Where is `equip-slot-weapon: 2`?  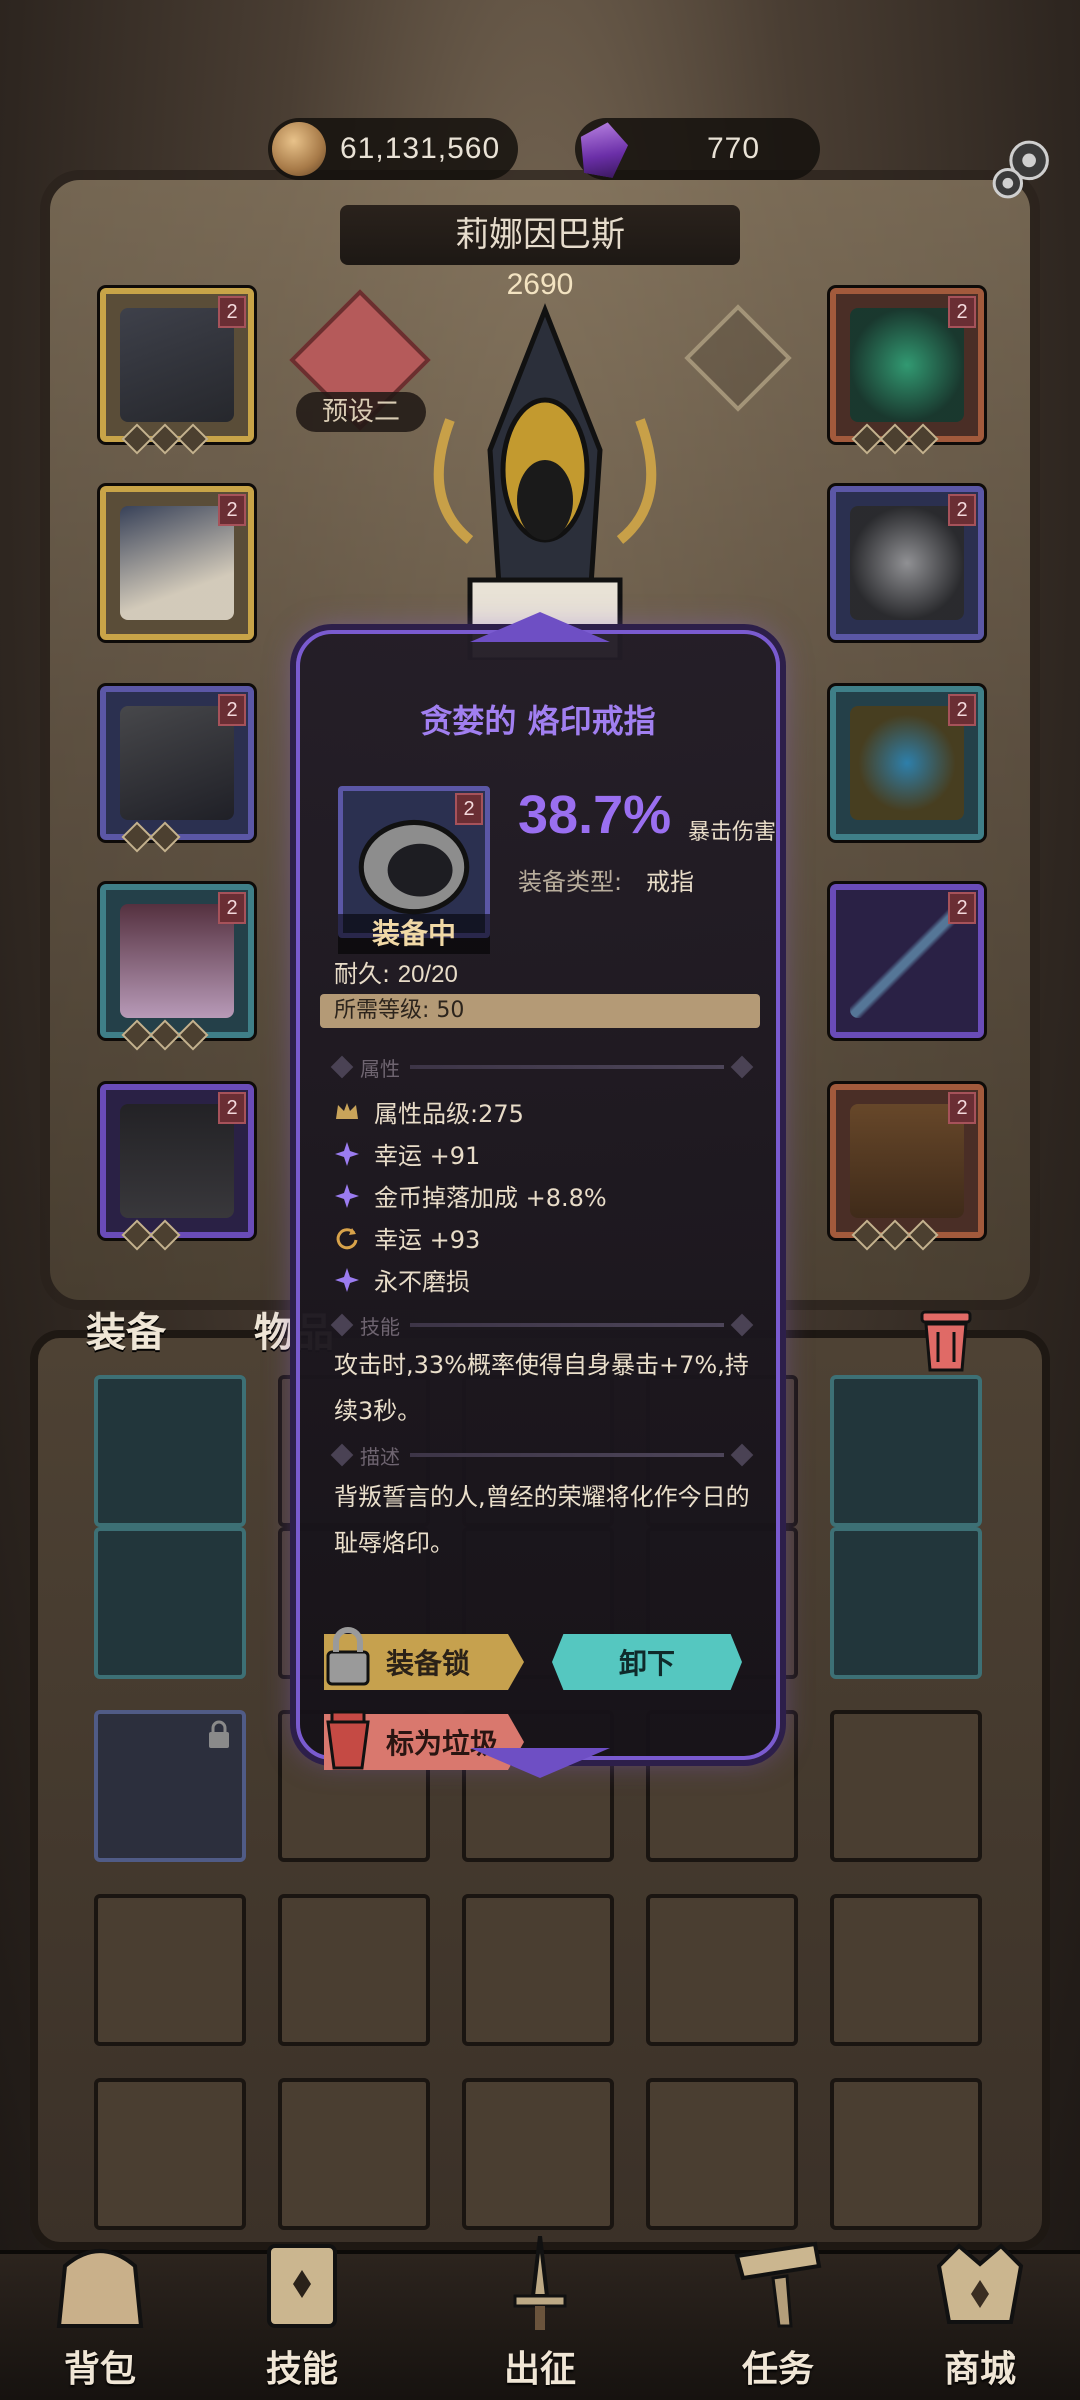
equip-slot-weapon: 2 is located at coordinates (907, 961).